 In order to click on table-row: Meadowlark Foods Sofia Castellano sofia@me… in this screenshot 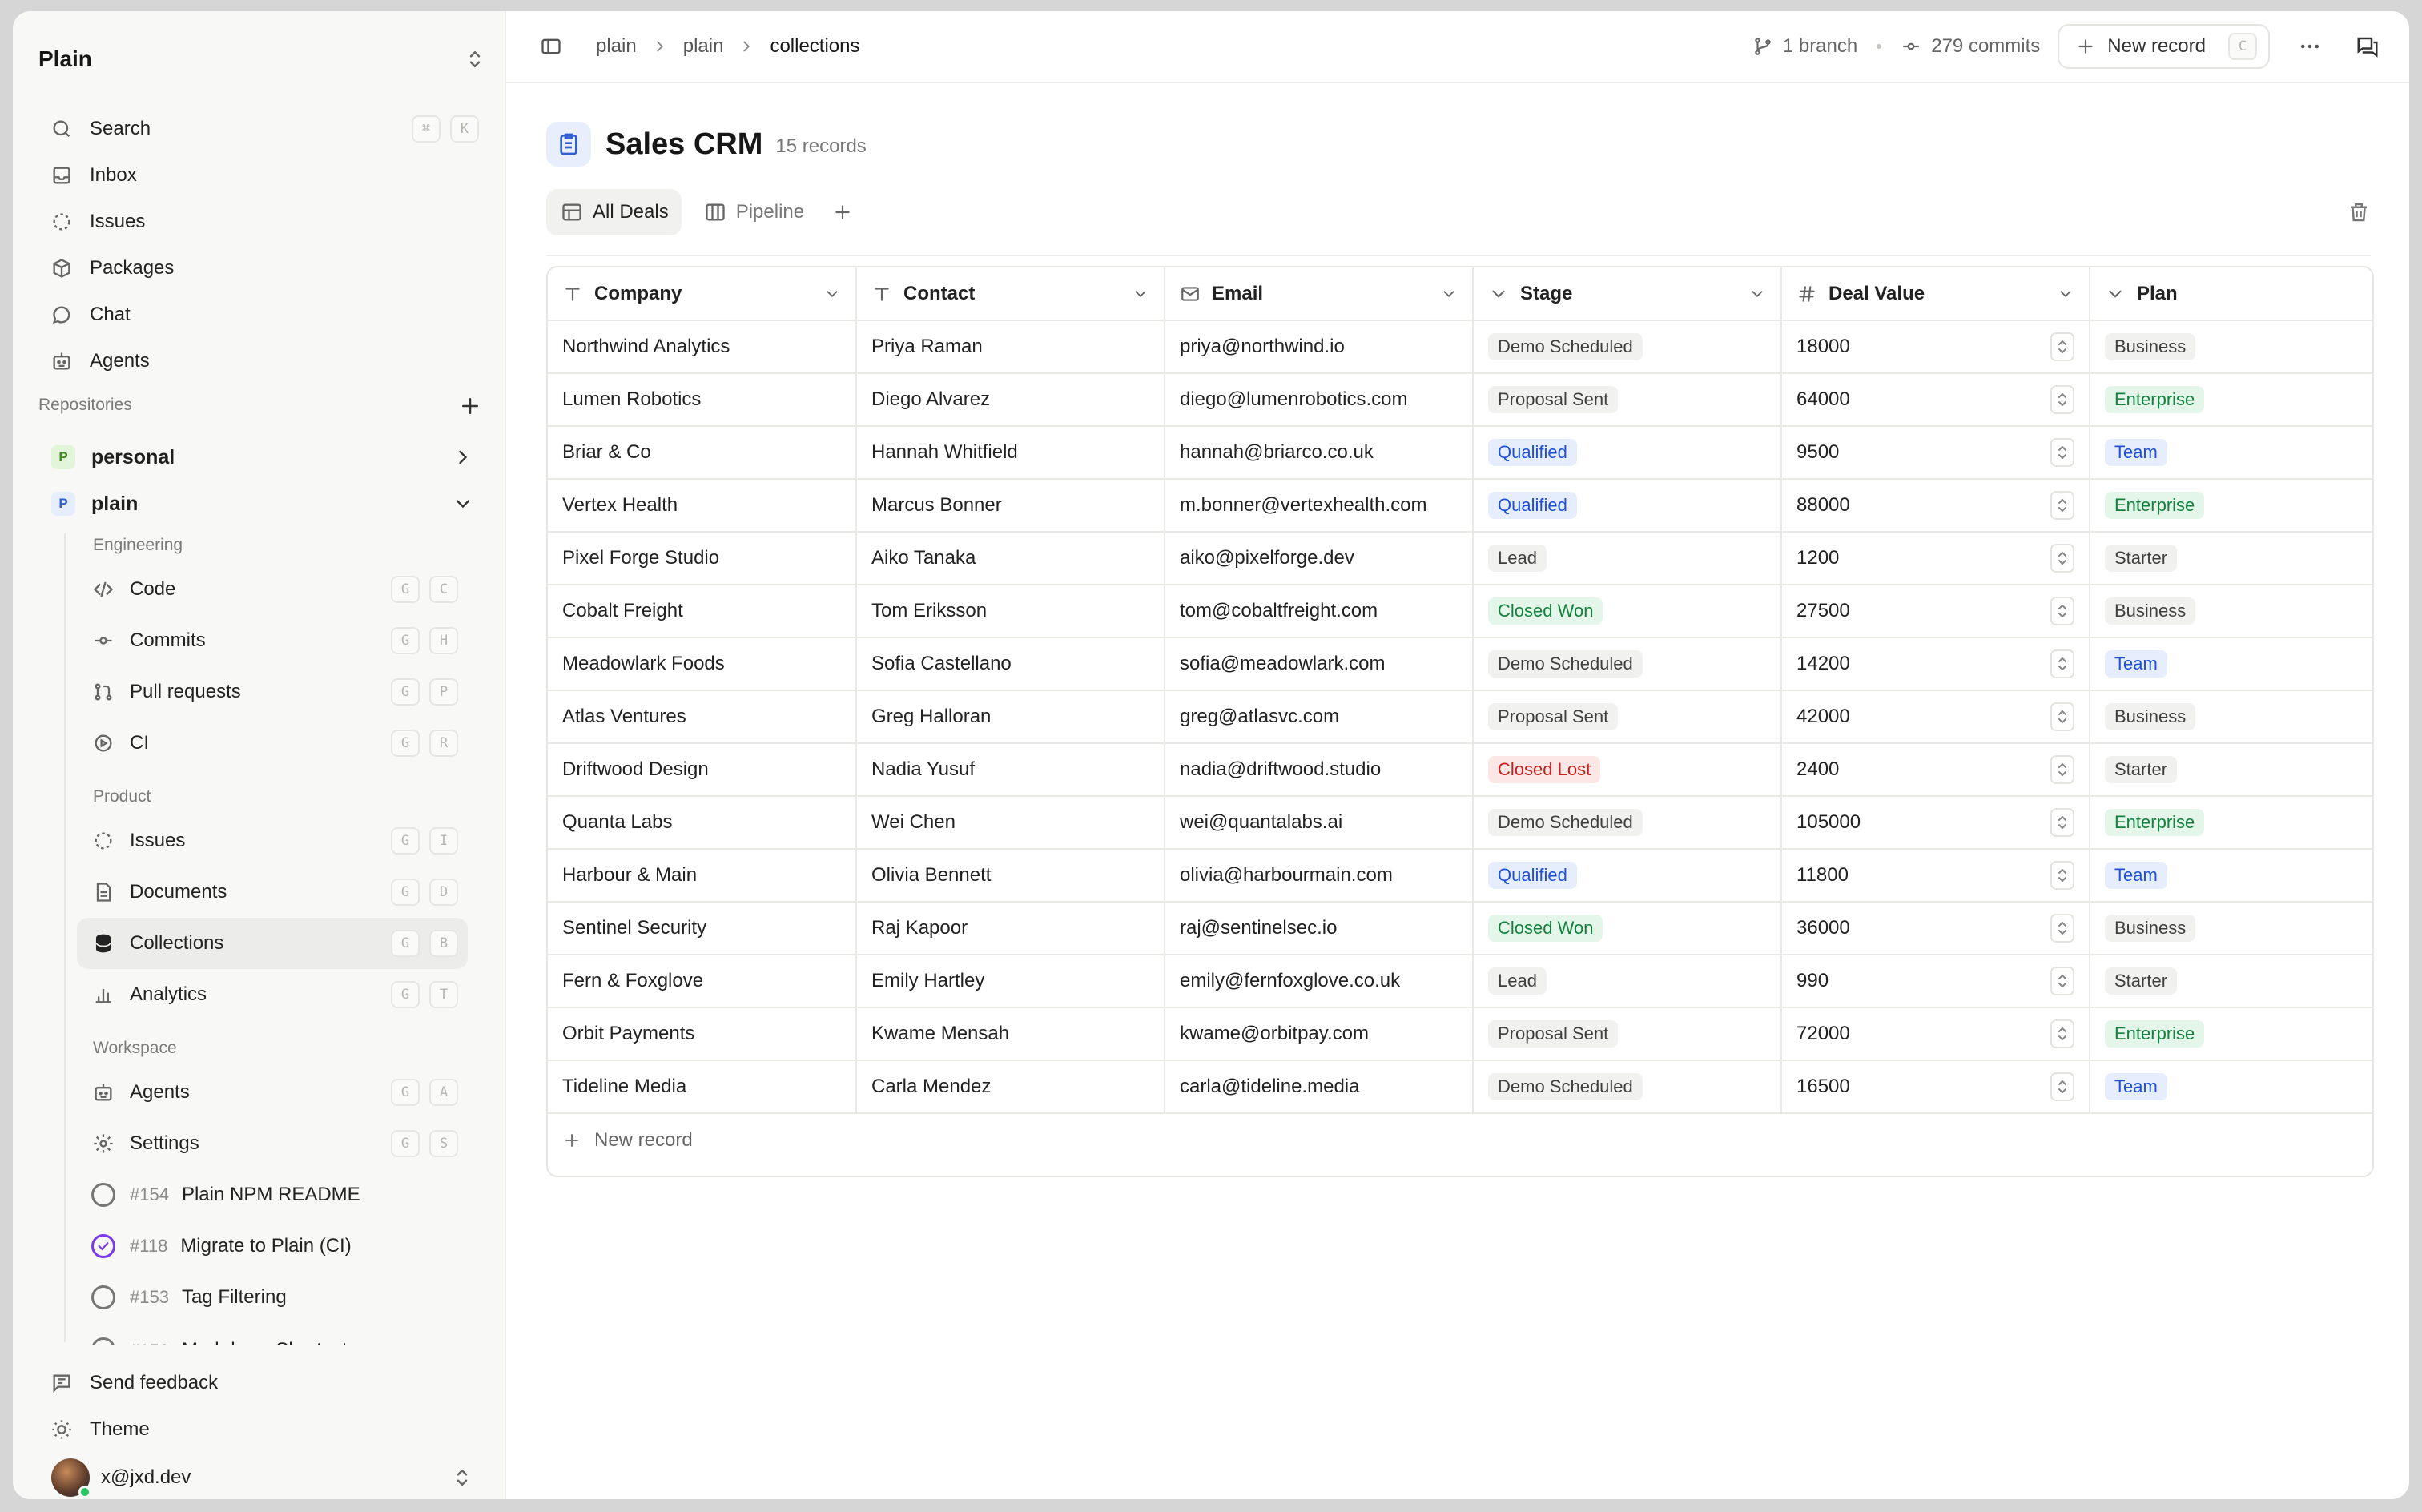, I will do `click(1460, 664)`.